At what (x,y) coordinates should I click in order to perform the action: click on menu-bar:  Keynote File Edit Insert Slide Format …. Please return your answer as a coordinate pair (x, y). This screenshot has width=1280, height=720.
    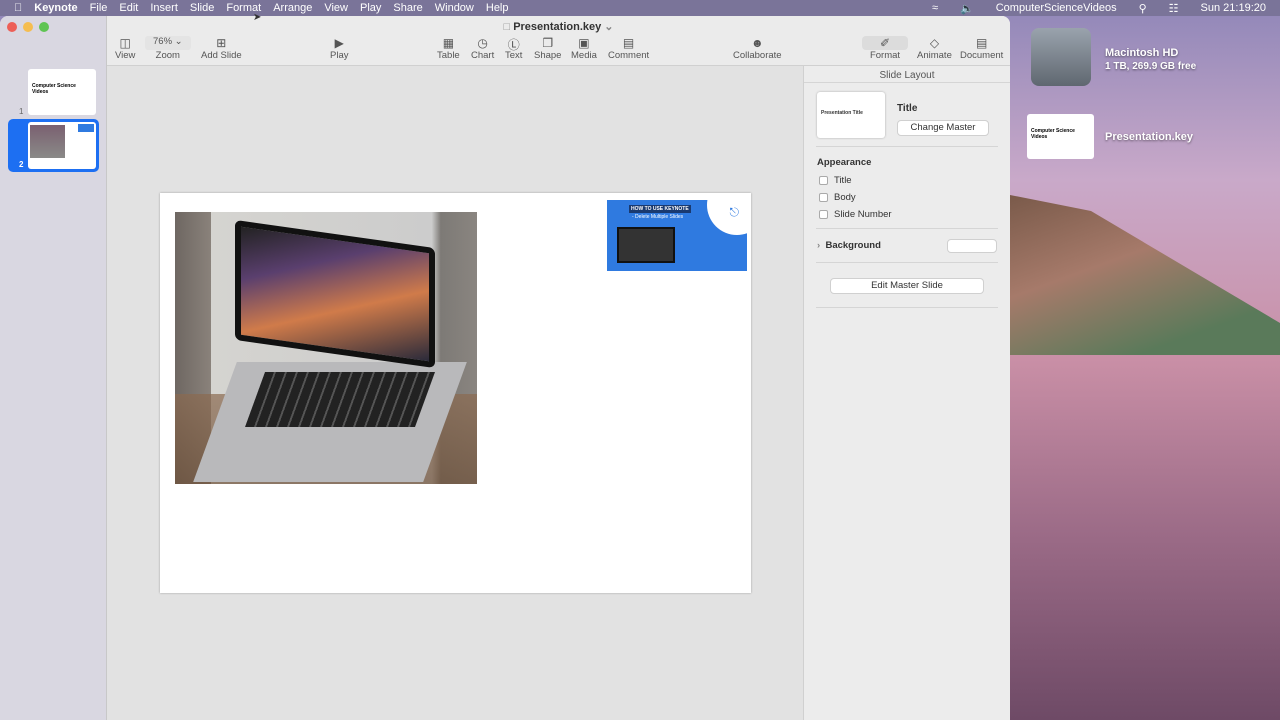
    Looking at the image, I should click on (640, 8).